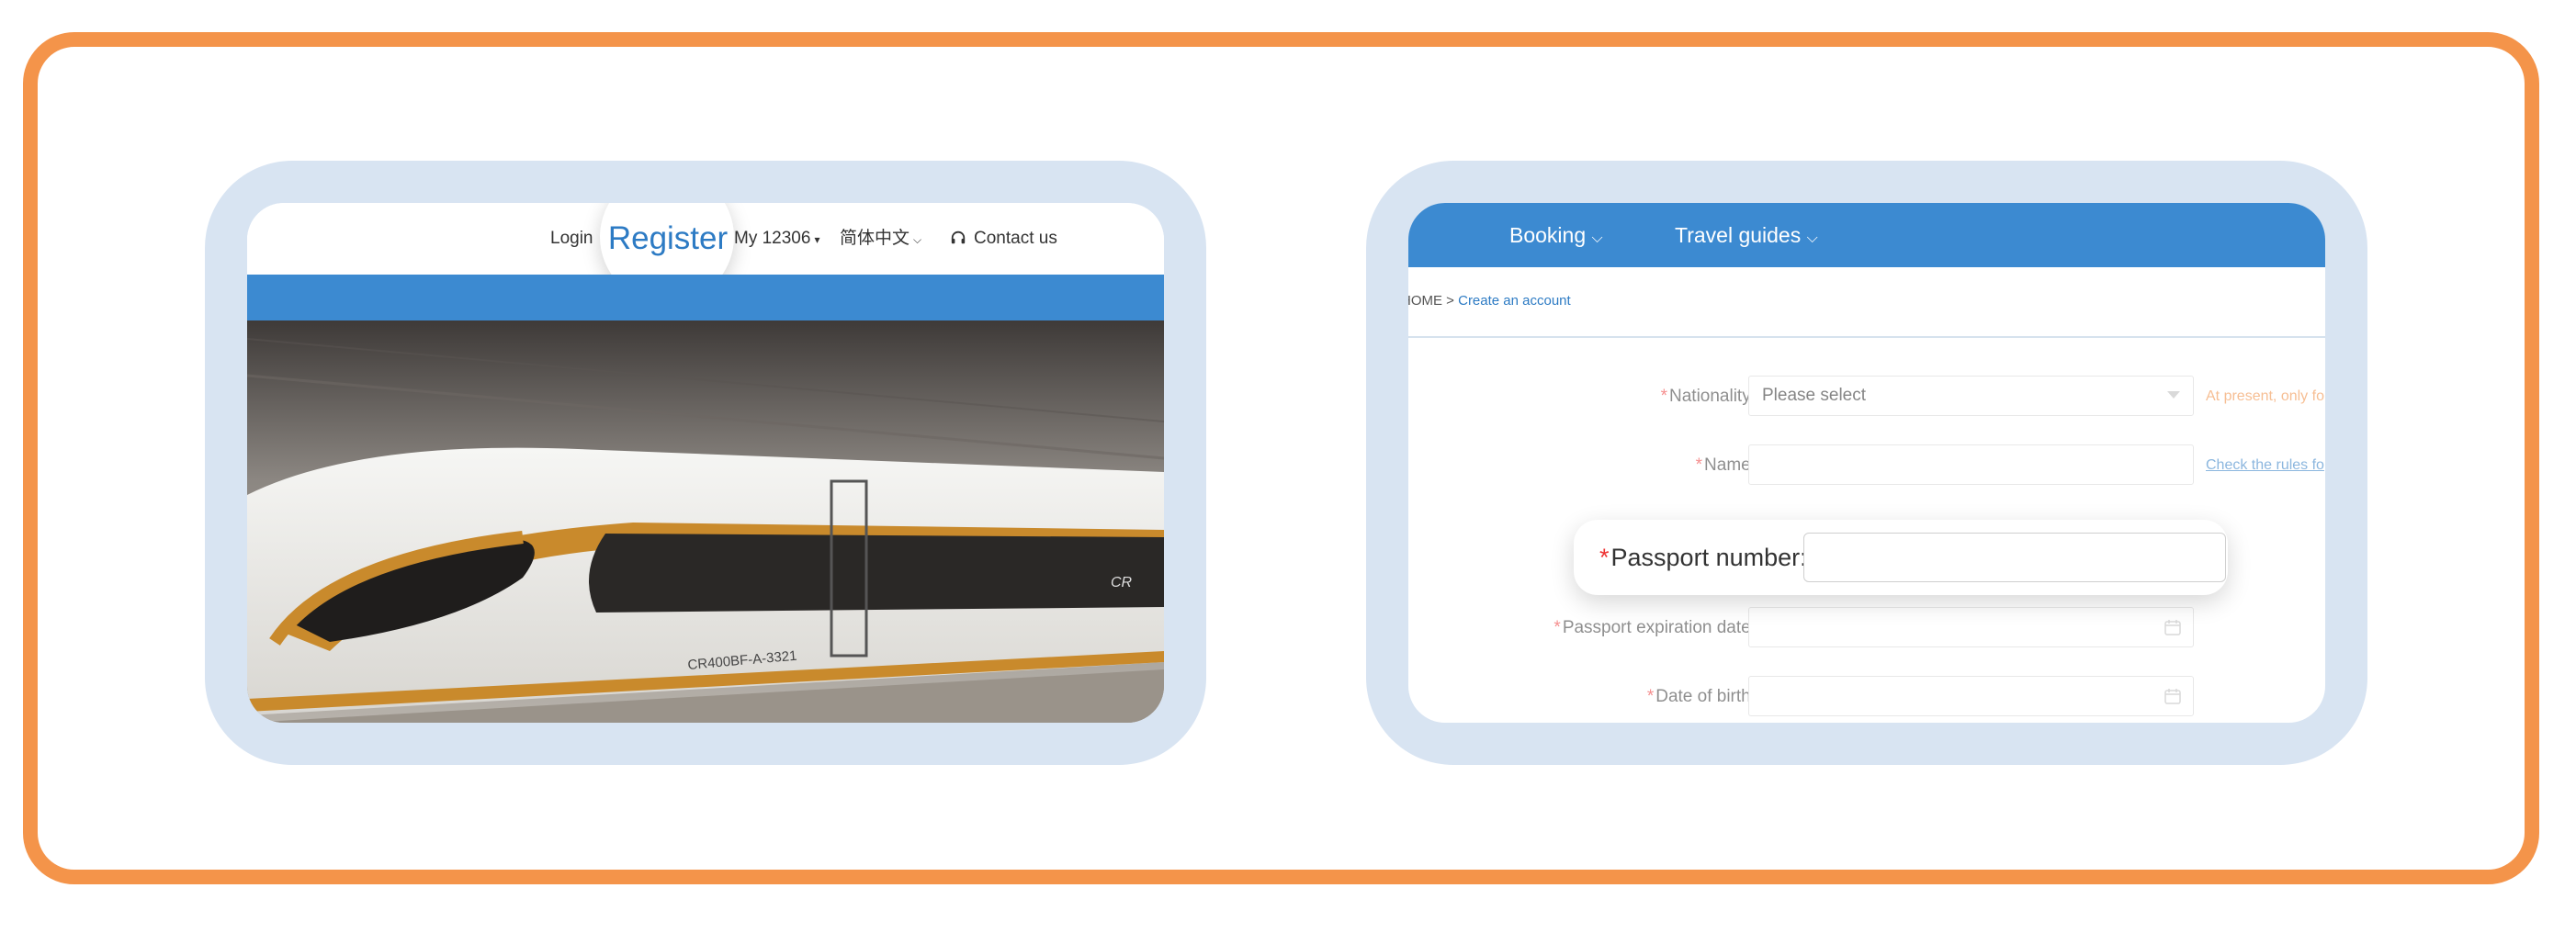 This screenshot has height=933, width=2576. I want to click on name-input, so click(1971, 464).